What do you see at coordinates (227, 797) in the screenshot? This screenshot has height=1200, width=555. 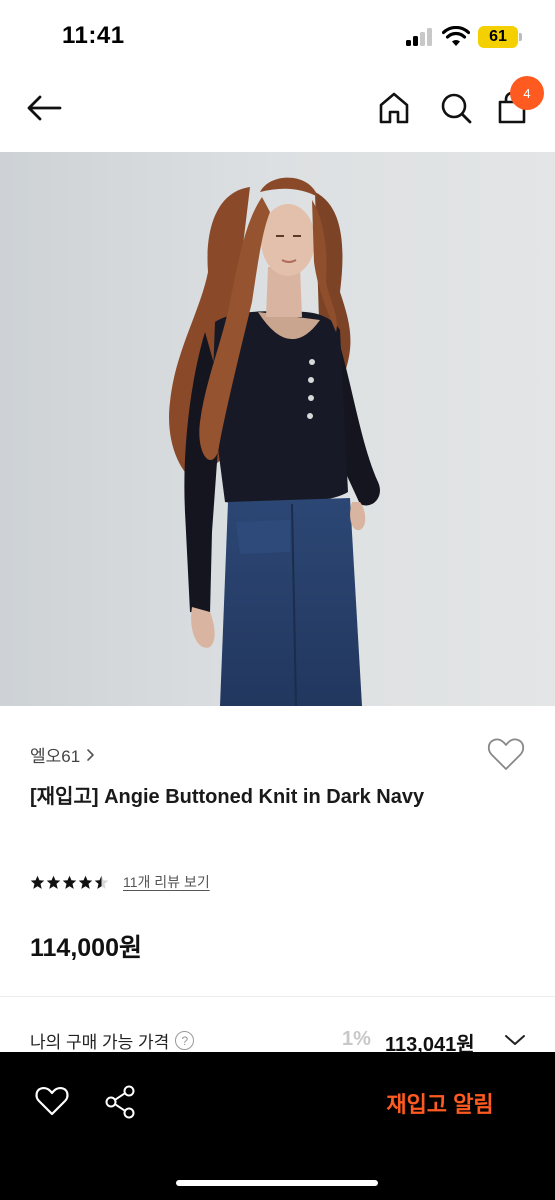 I see `product-title: [재입고] Angie Buttoned Knit in Dark Navy` at bounding box center [227, 797].